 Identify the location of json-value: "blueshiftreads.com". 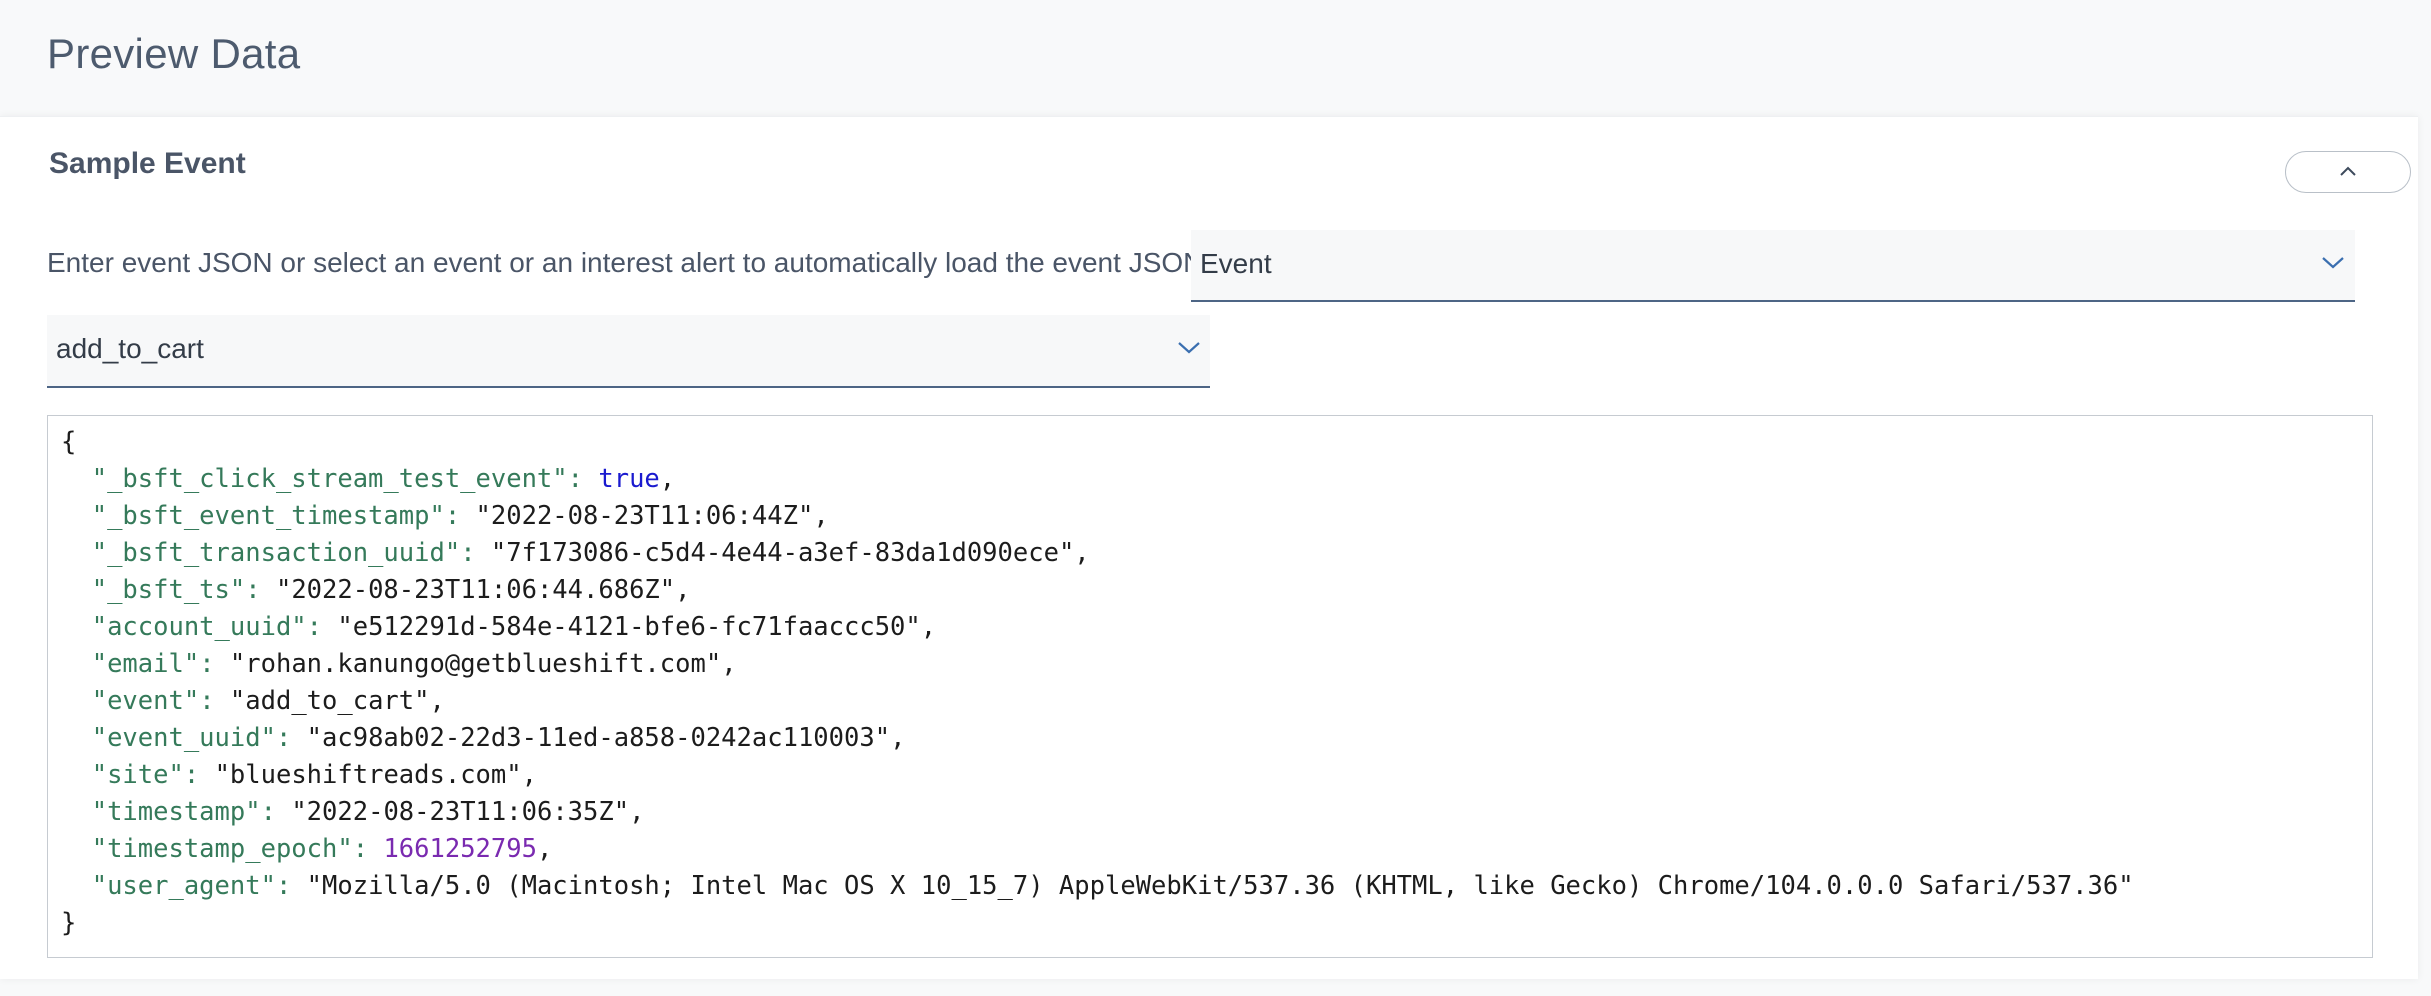
(368, 775).